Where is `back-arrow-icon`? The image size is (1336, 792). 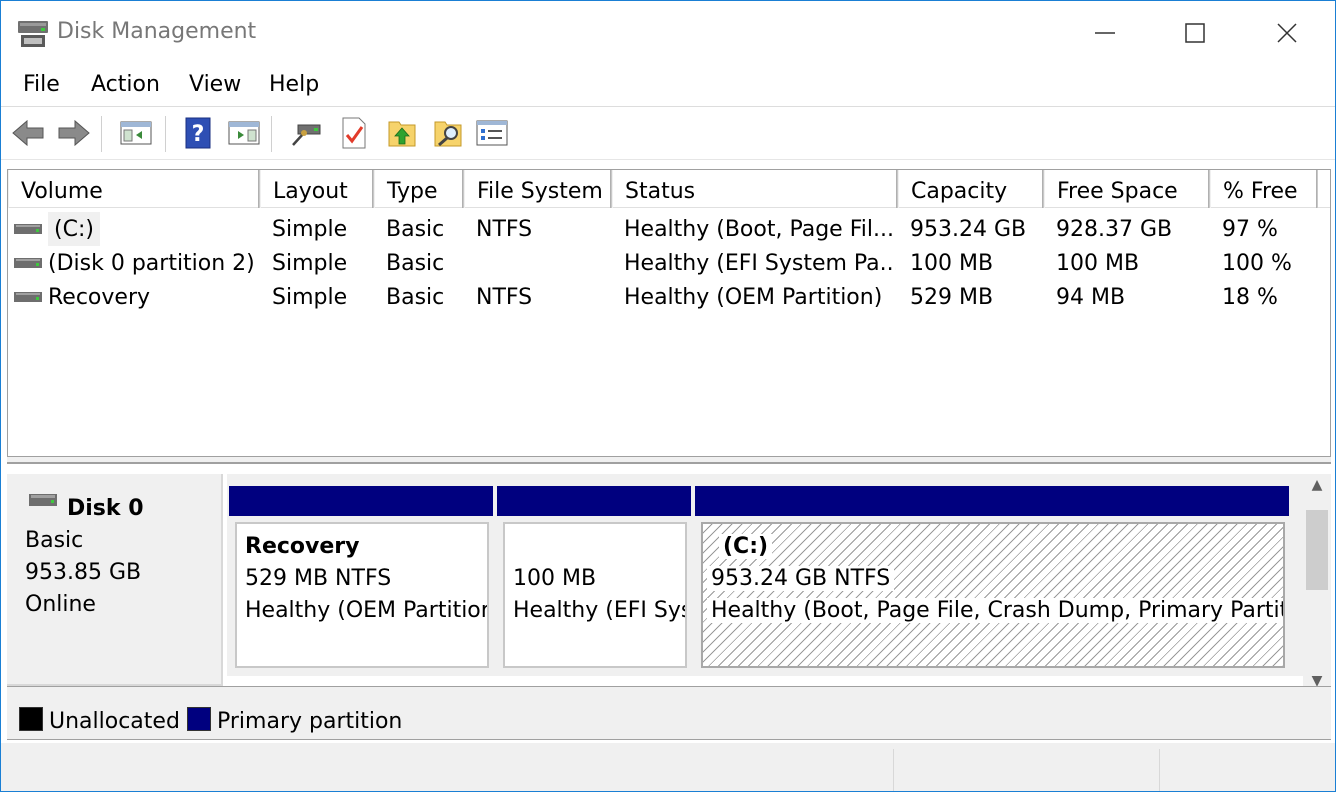 back-arrow-icon is located at coordinates (28, 133).